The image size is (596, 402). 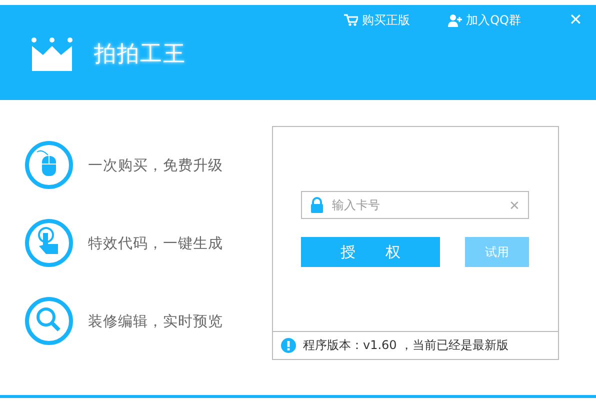 What do you see at coordinates (406, 345) in the screenshot?
I see `version-status-text: 程序版本：v1.60 ，当前已经是最新版` at bounding box center [406, 345].